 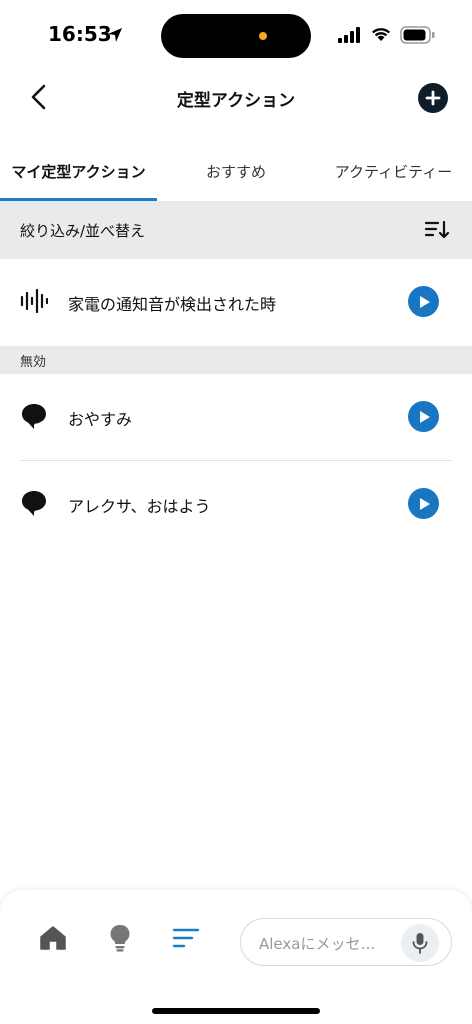 I want to click on filter-sort-bar: 絞り込み/並べ替え, so click(x=236, y=230).